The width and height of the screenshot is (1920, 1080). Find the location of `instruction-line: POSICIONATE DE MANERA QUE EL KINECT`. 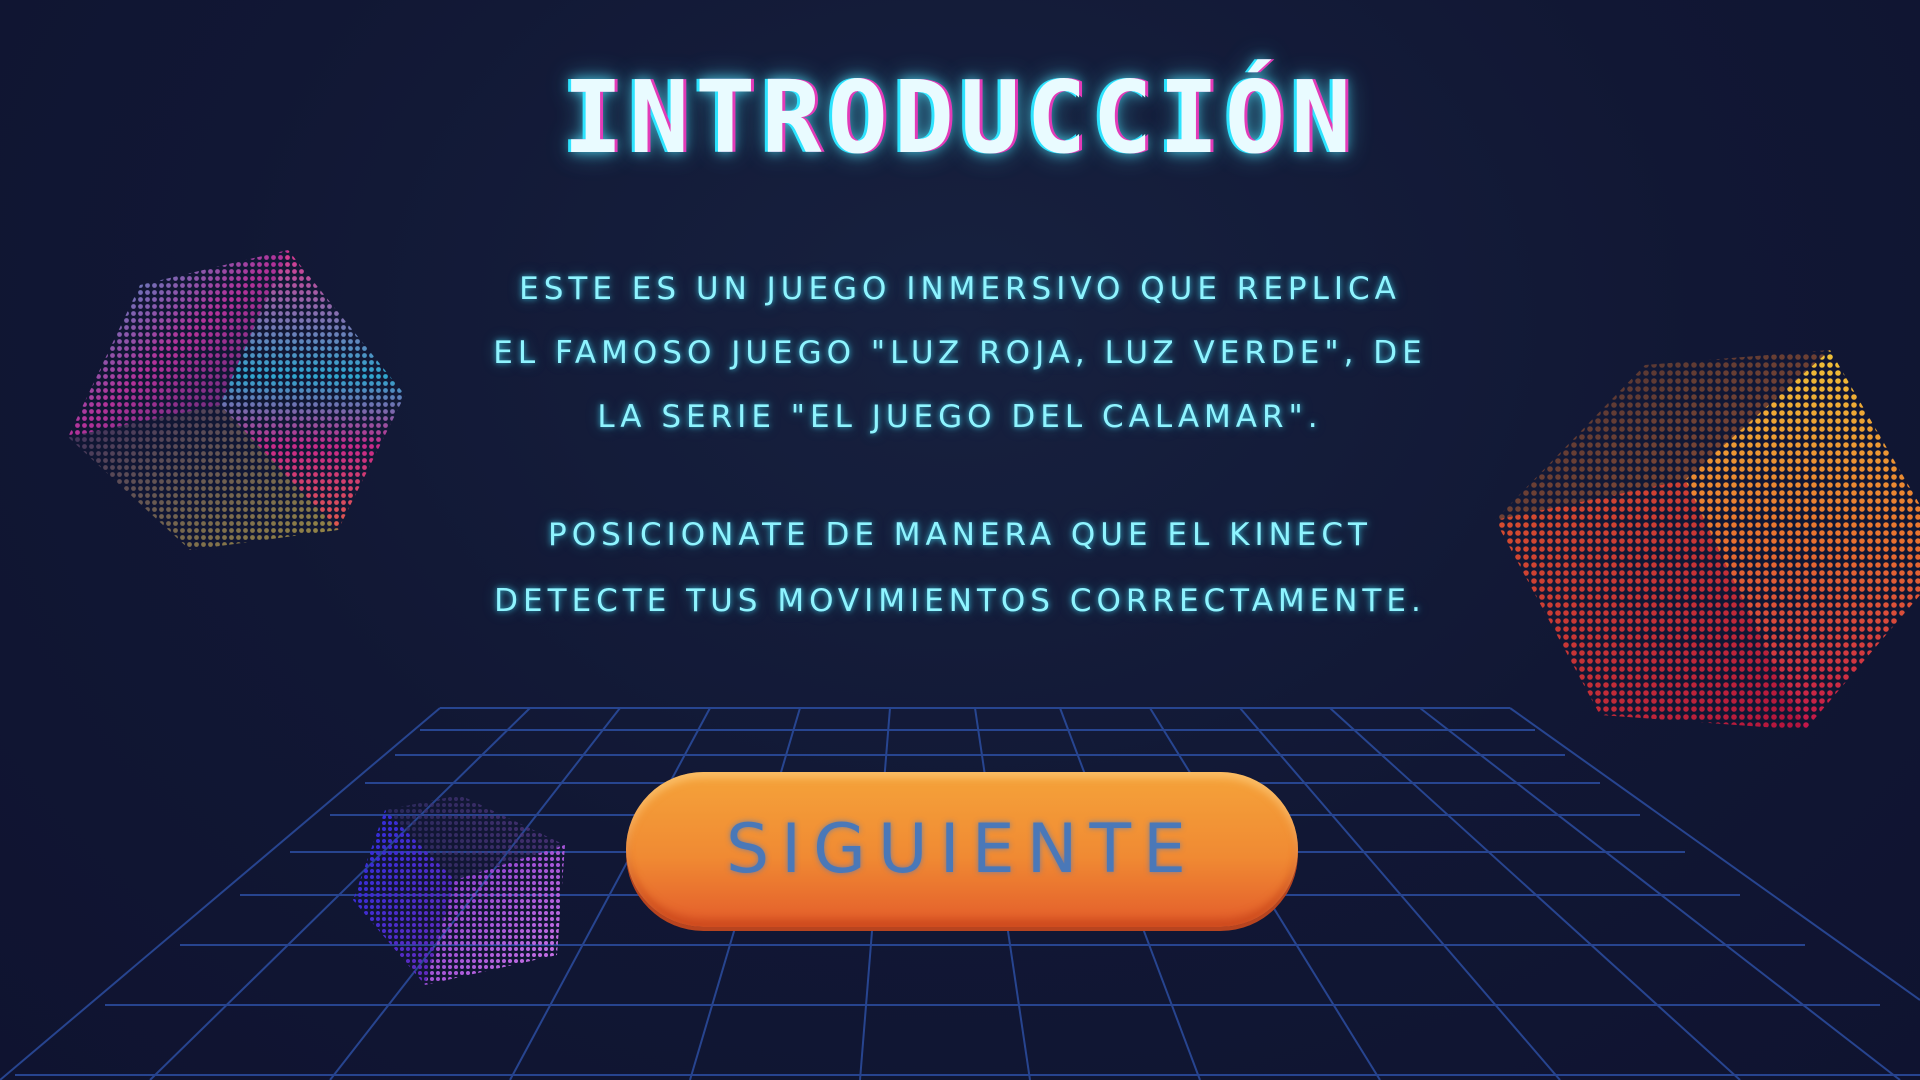

instruction-line: POSICIONATE DE MANERA QUE EL KINECT is located at coordinates (960, 535).